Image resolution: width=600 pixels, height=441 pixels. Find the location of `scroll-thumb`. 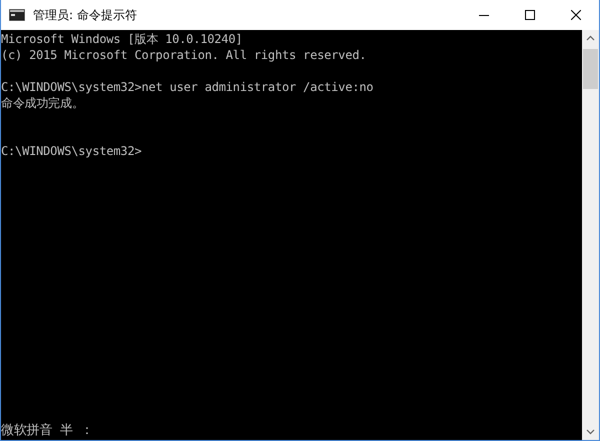

scroll-thumb is located at coordinates (590, 69).